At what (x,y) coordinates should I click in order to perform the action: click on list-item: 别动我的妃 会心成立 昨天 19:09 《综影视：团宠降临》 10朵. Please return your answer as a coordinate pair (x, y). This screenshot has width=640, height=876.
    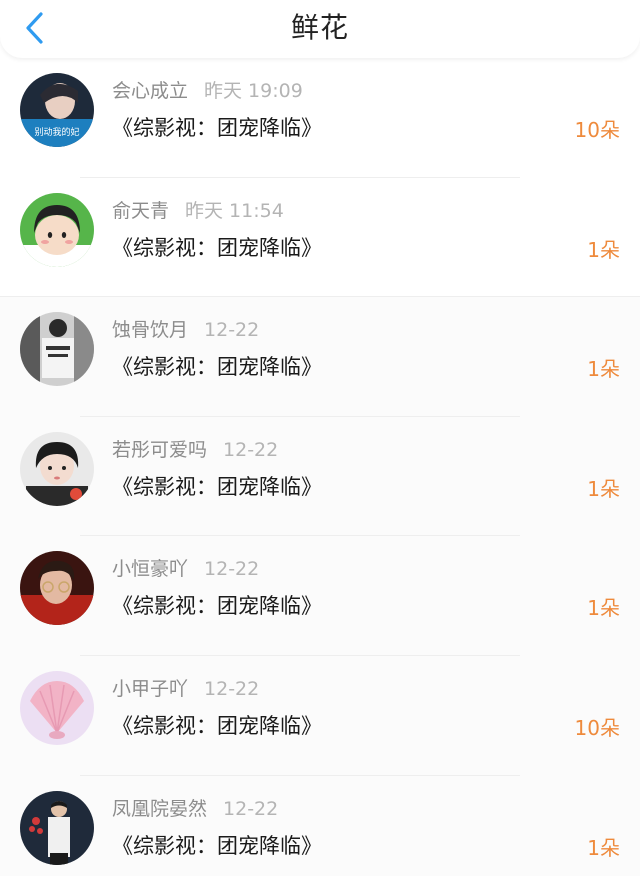
    Looking at the image, I should click on (320, 118).